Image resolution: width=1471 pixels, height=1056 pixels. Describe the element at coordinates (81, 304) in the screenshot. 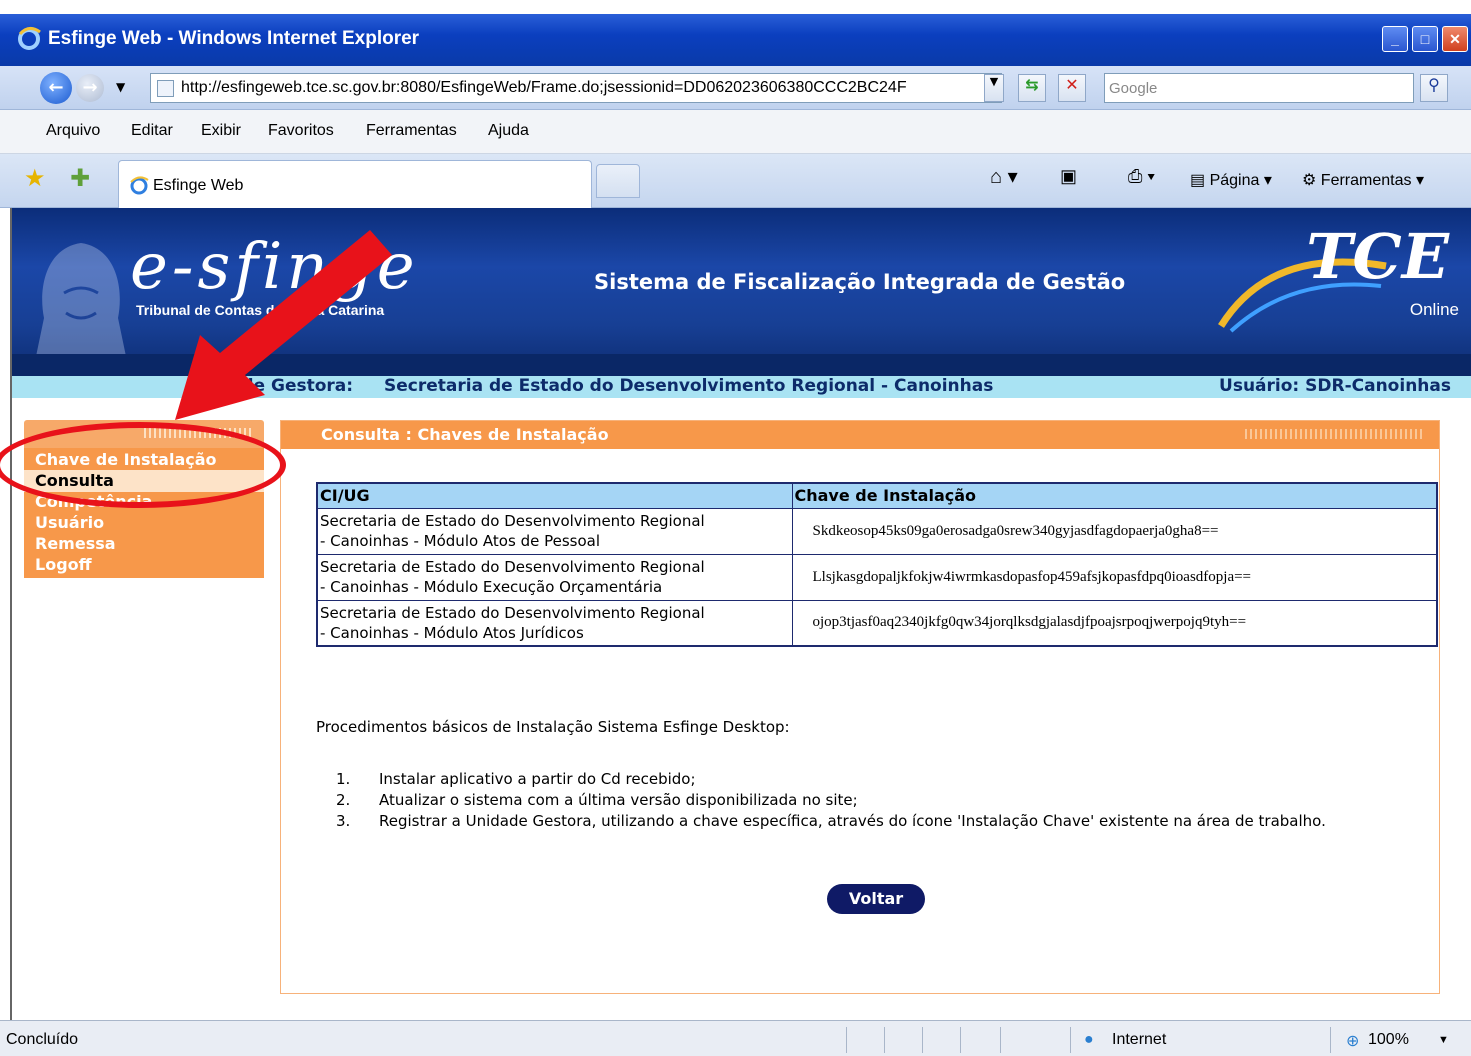

I see `sphinx-logo-icon` at that location.